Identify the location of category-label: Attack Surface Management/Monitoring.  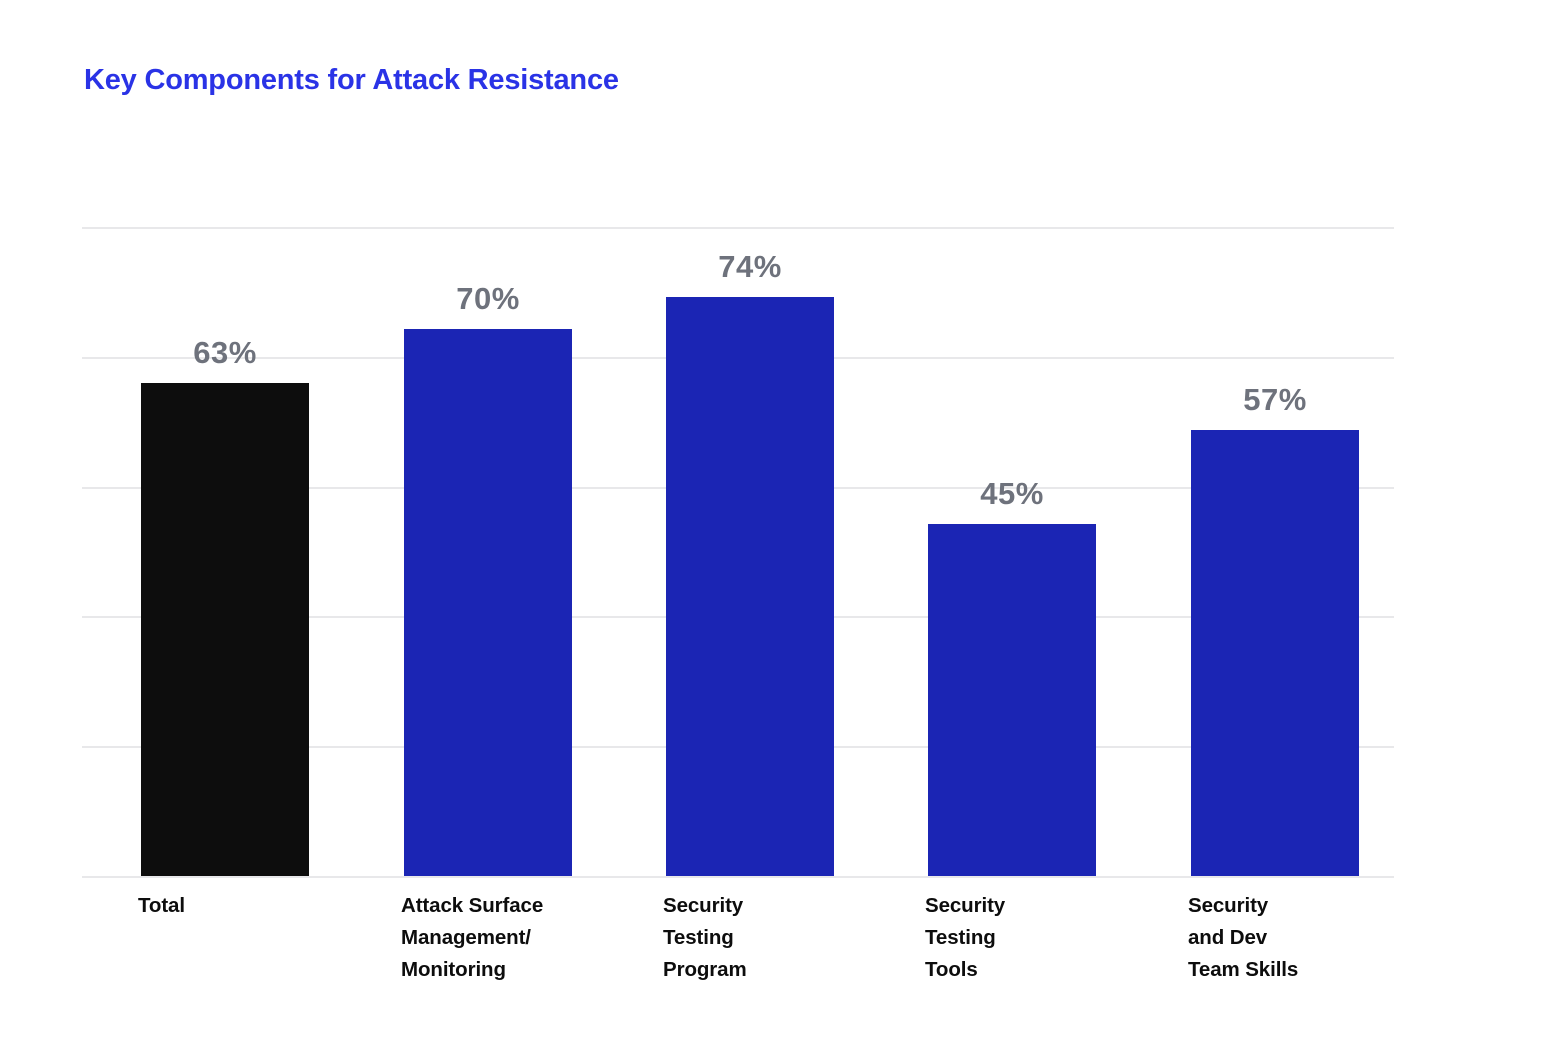
(472, 938).